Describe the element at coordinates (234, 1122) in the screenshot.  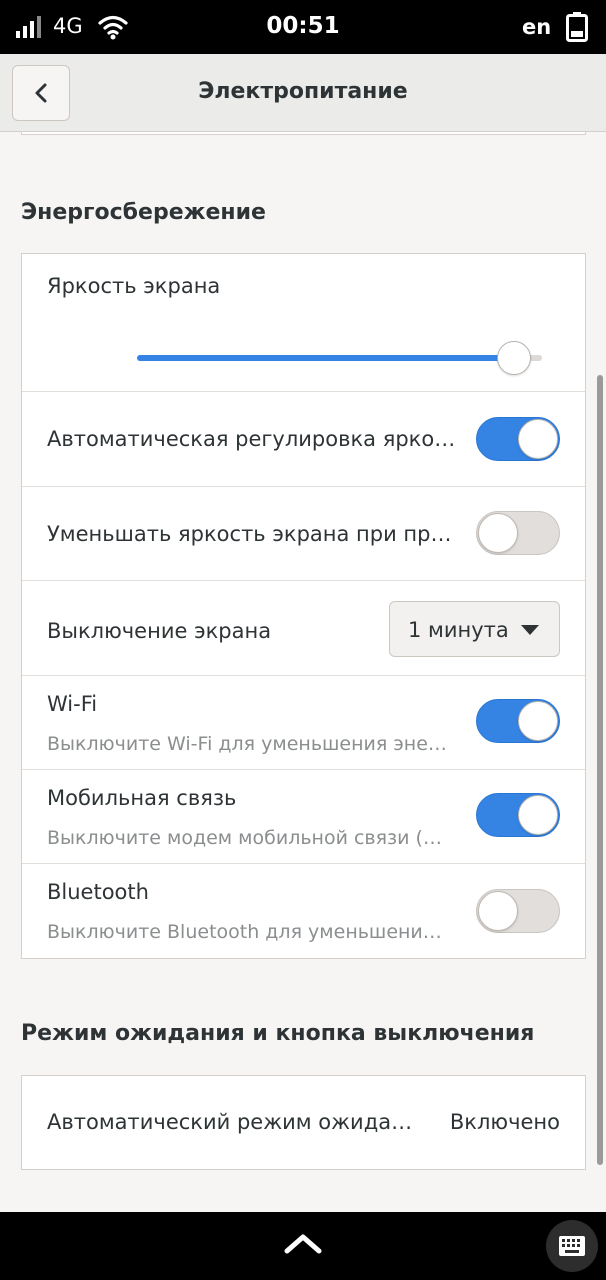
I see `auto-suspend-label: Автоматический режим ожидания` at that location.